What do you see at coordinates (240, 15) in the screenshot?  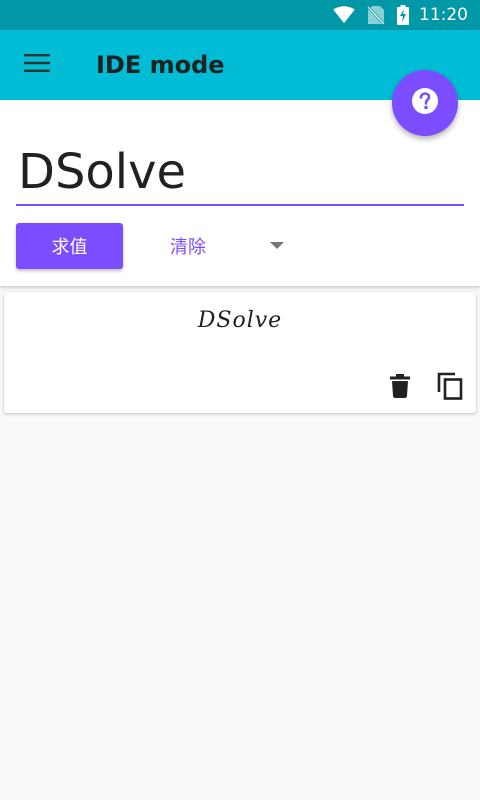 I see `status-bar: 11:20` at bounding box center [240, 15].